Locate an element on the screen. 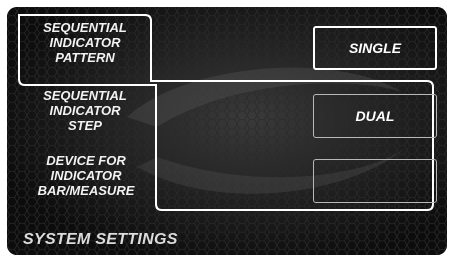 This screenshot has width=454, height=262. menu-item-sequential-indicator-pattern: SEQUENTIAL INDICATOR PATTERN is located at coordinates (85, 42).